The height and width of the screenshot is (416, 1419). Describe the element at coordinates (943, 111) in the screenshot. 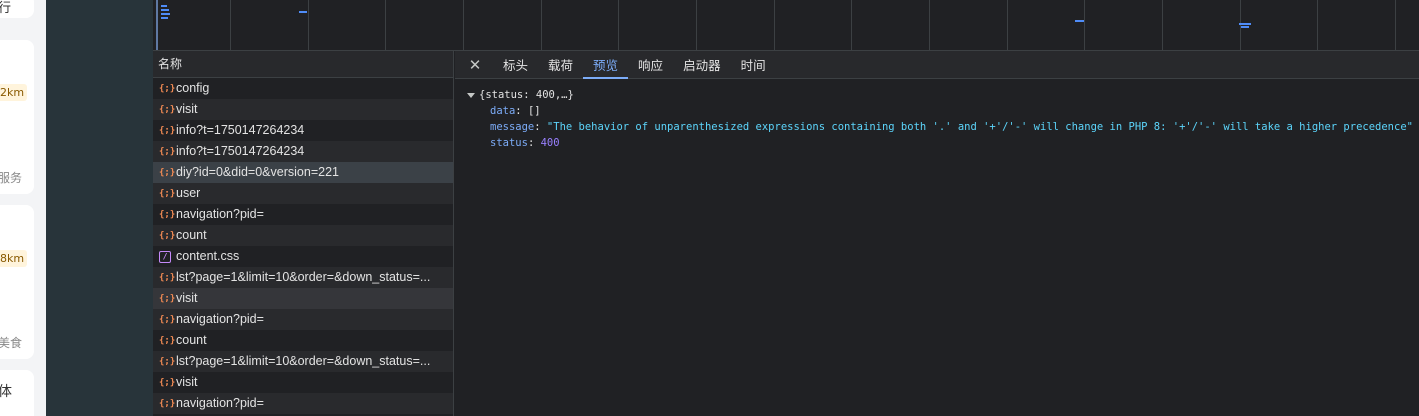

I see `json-field-data: data: []` at that location.